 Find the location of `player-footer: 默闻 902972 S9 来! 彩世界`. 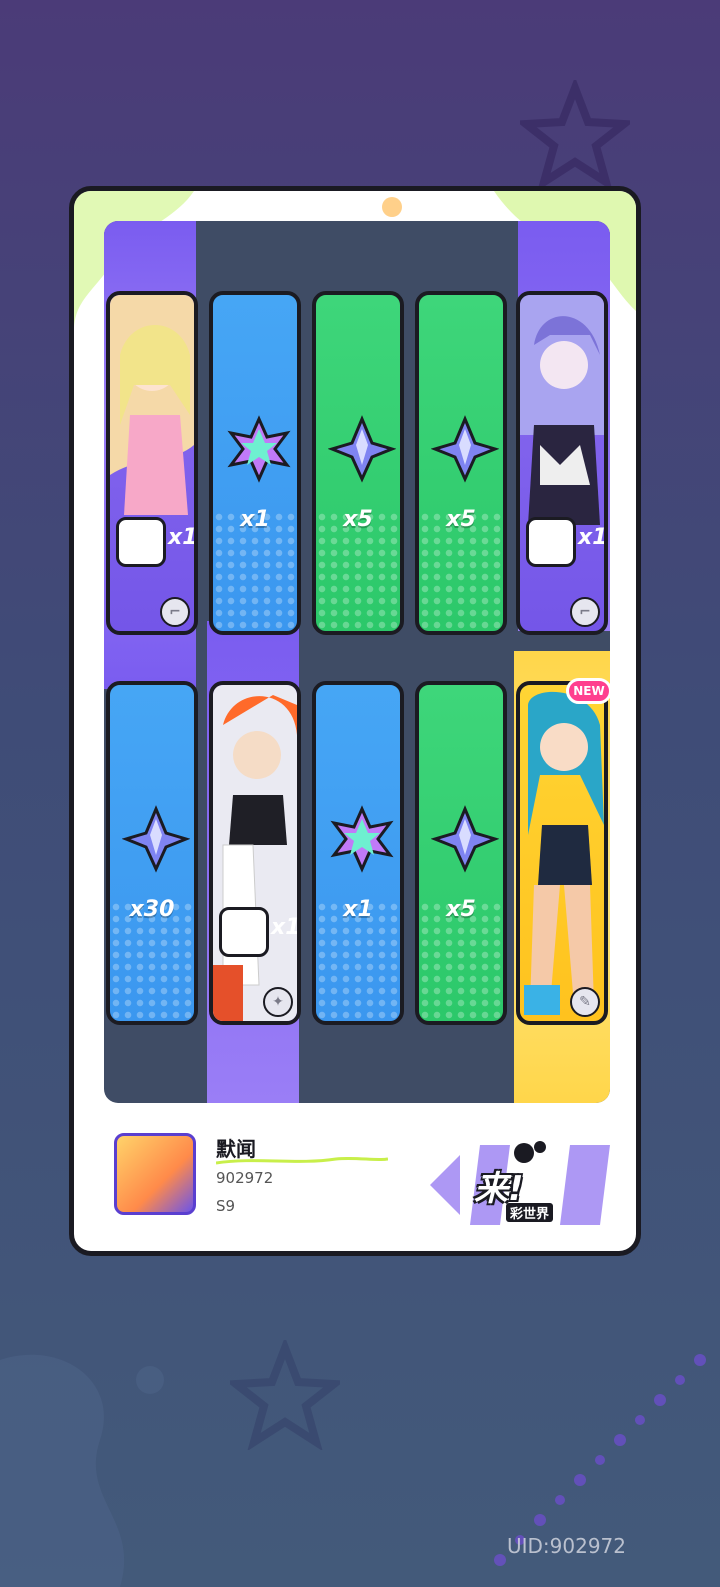

player-footer: 默闻 902972 S9 来! 彩世界 is located at coordinates (355, 1181).